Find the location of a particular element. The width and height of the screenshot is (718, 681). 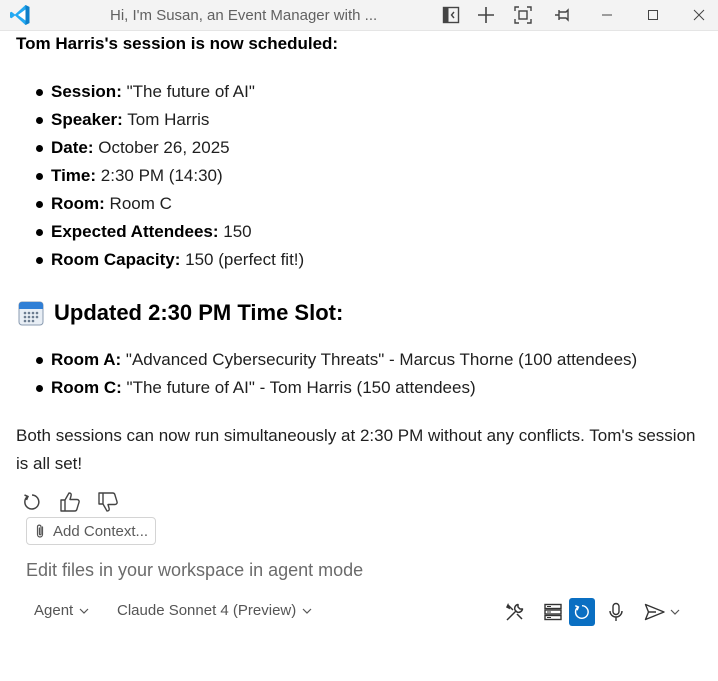

list-item: Speaker: Tom Harris is located at coordinates (160, 120).